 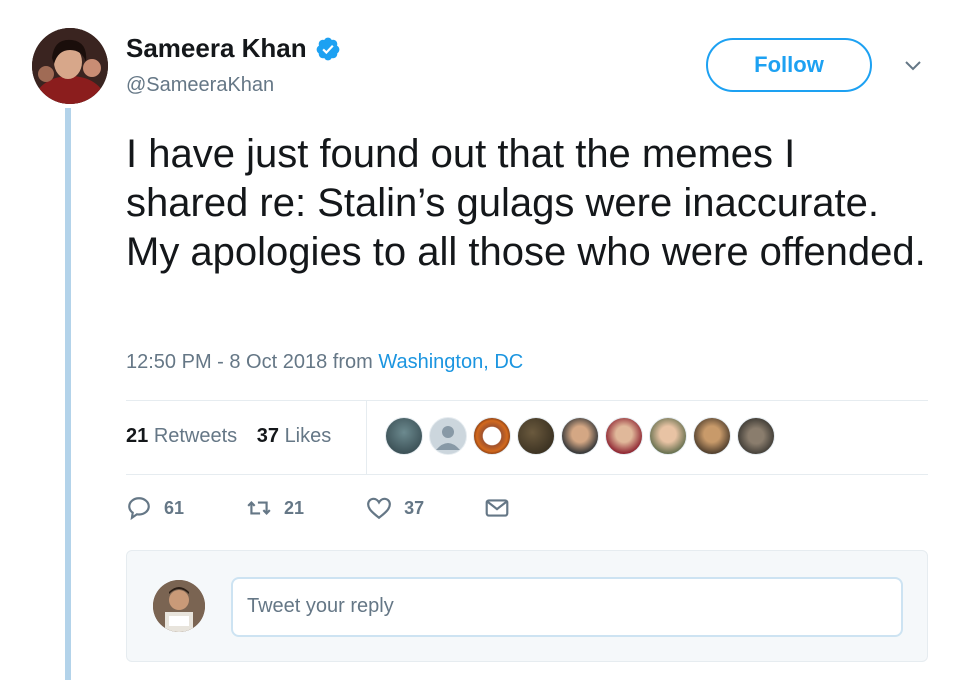 I want to click on author-handle: @SameeraKhan, so click(x=200, y=85).